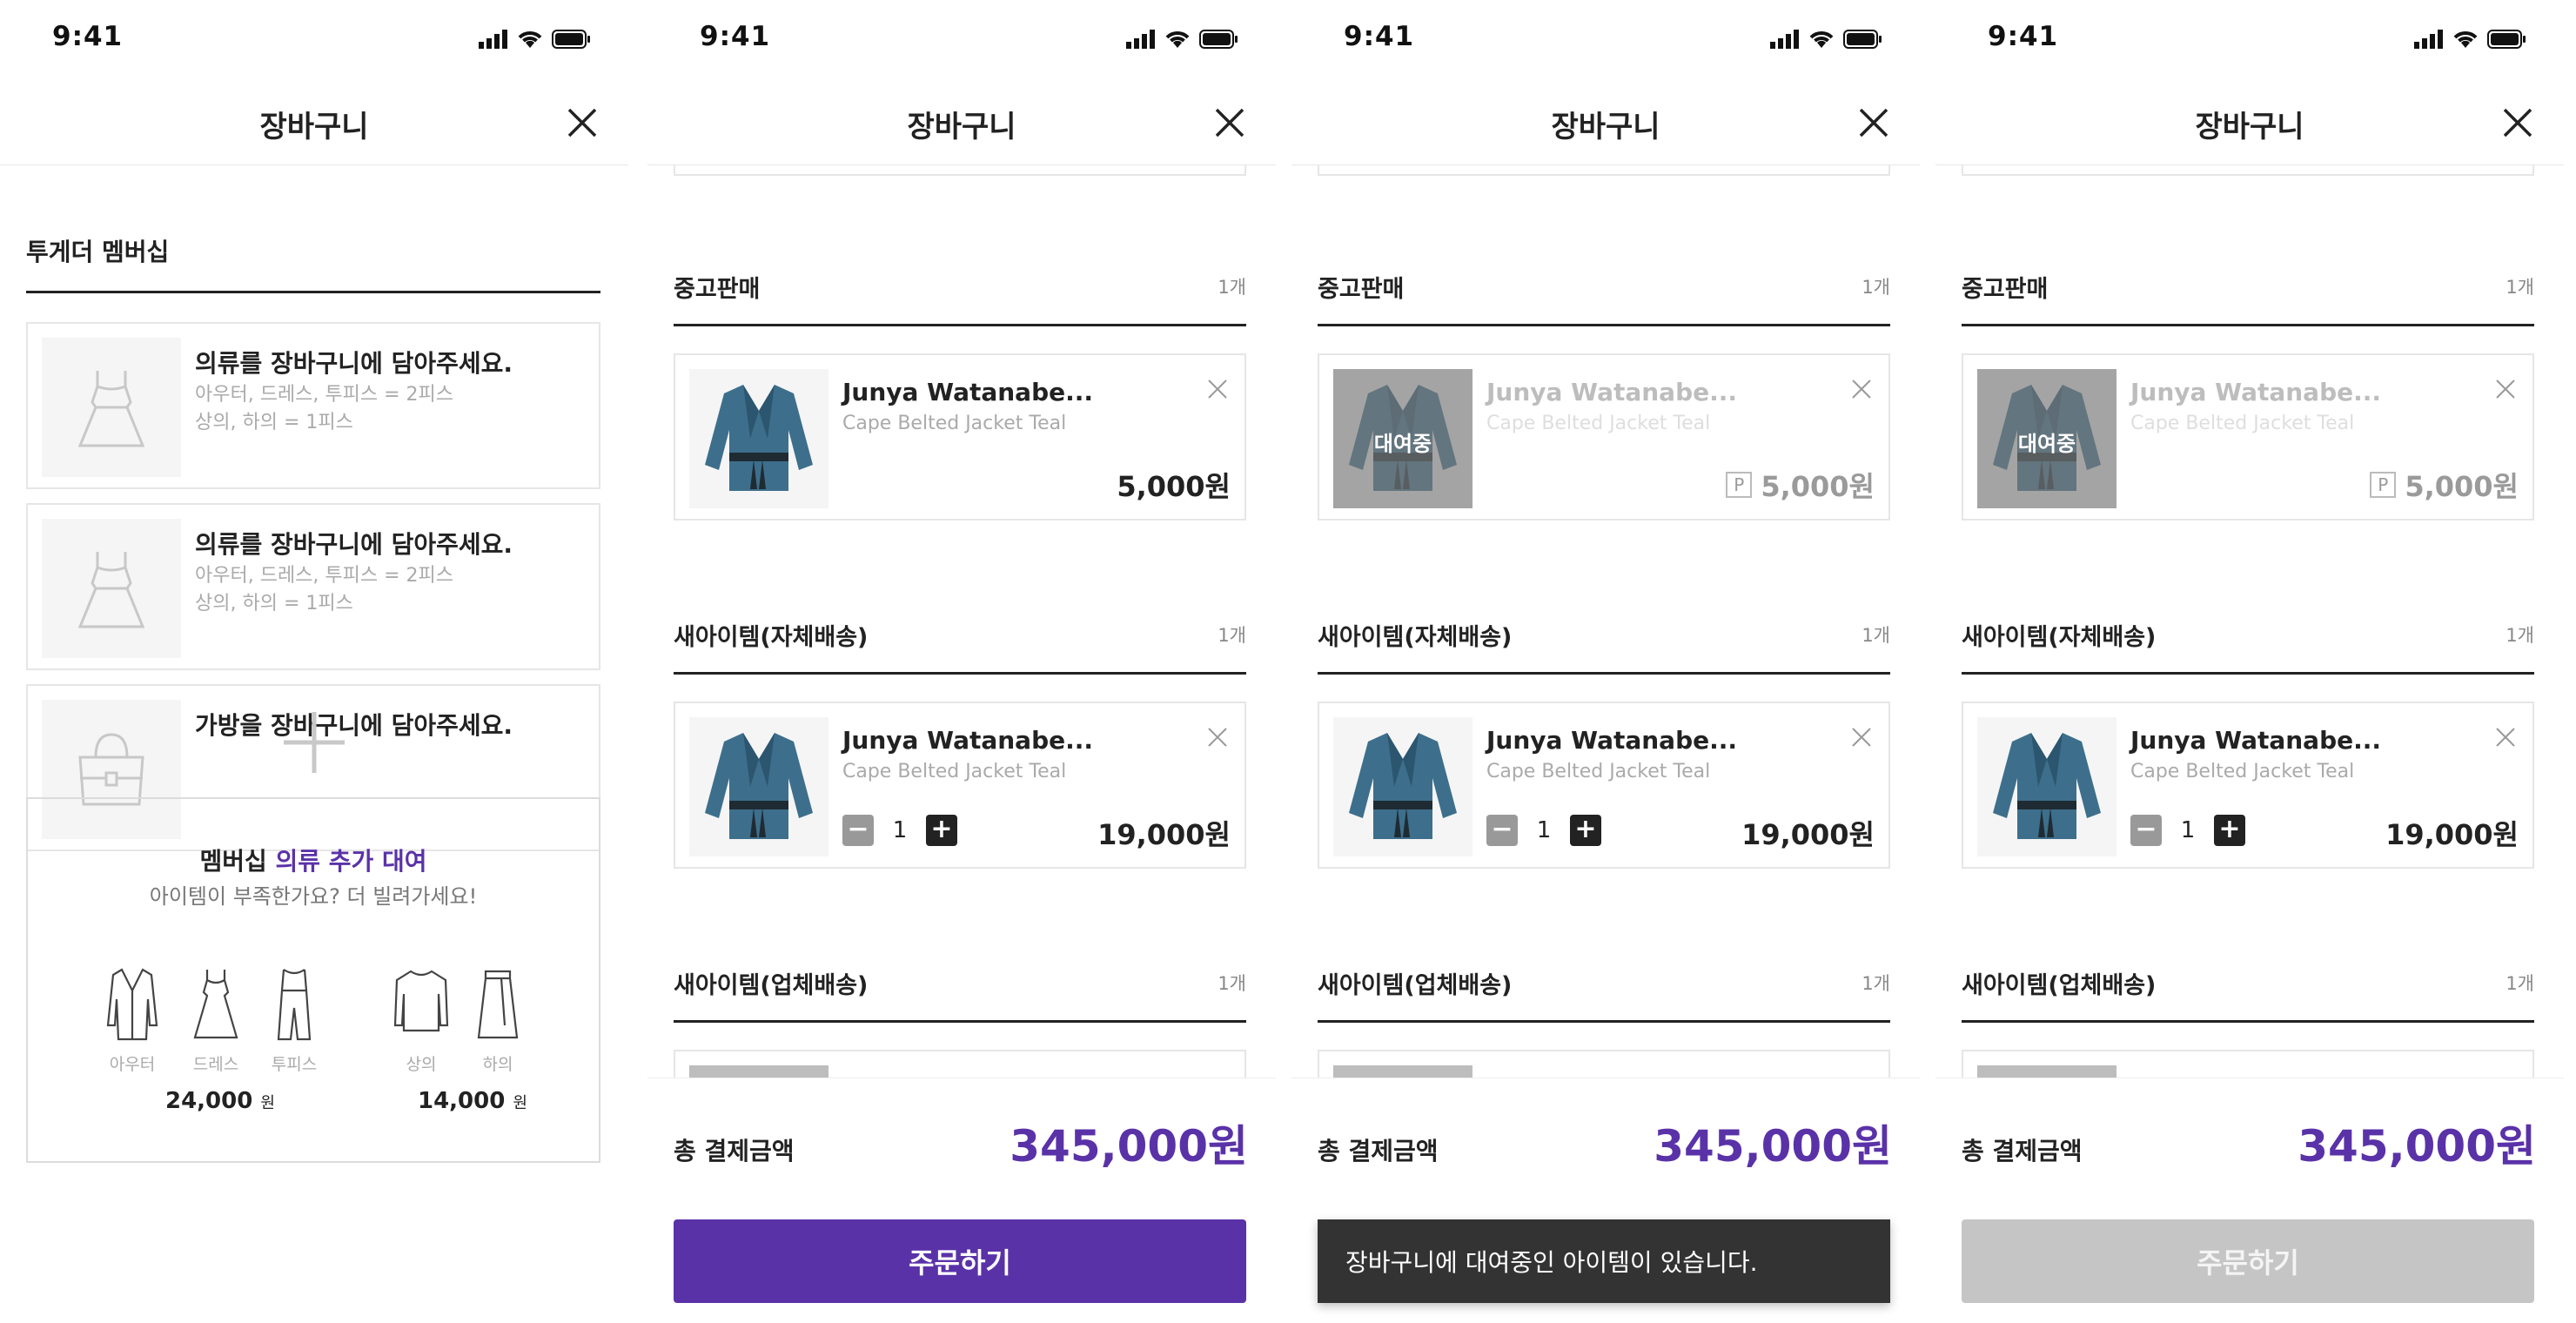  I want to click on signal-icon, so click(493, 39).